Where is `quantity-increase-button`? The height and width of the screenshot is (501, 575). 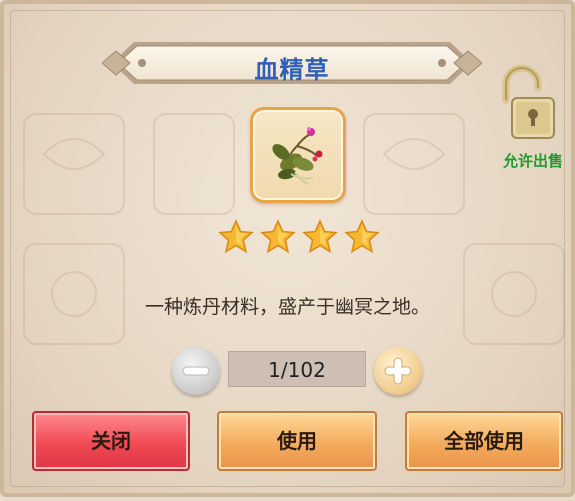 quantity-increase-button is located at coordinates (398, 371).